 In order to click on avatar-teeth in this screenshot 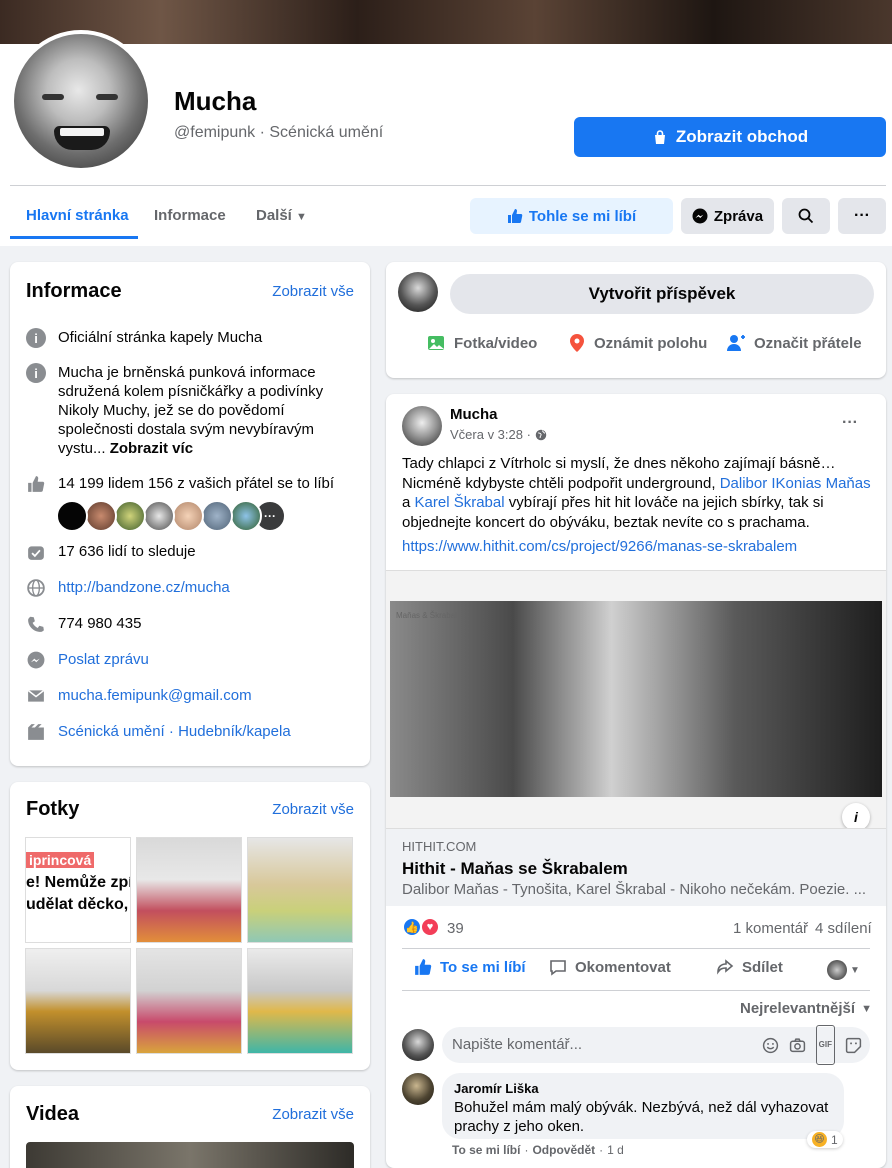, I will do `click(82, 132)`.